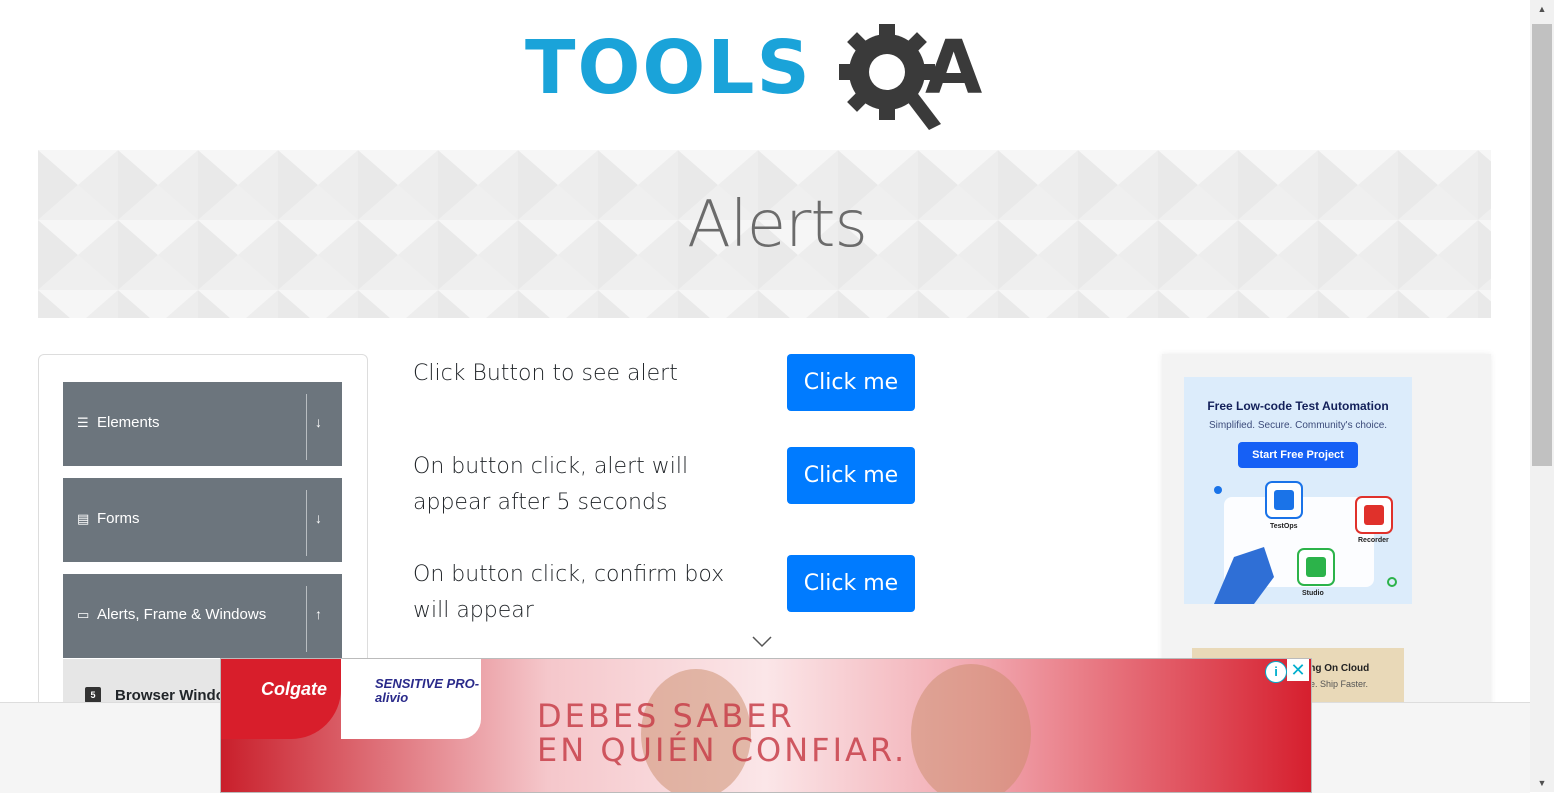 This screenshot has width=1554, height=793. I want to click on ad-label-studio: Studio, so click(1313, 593).